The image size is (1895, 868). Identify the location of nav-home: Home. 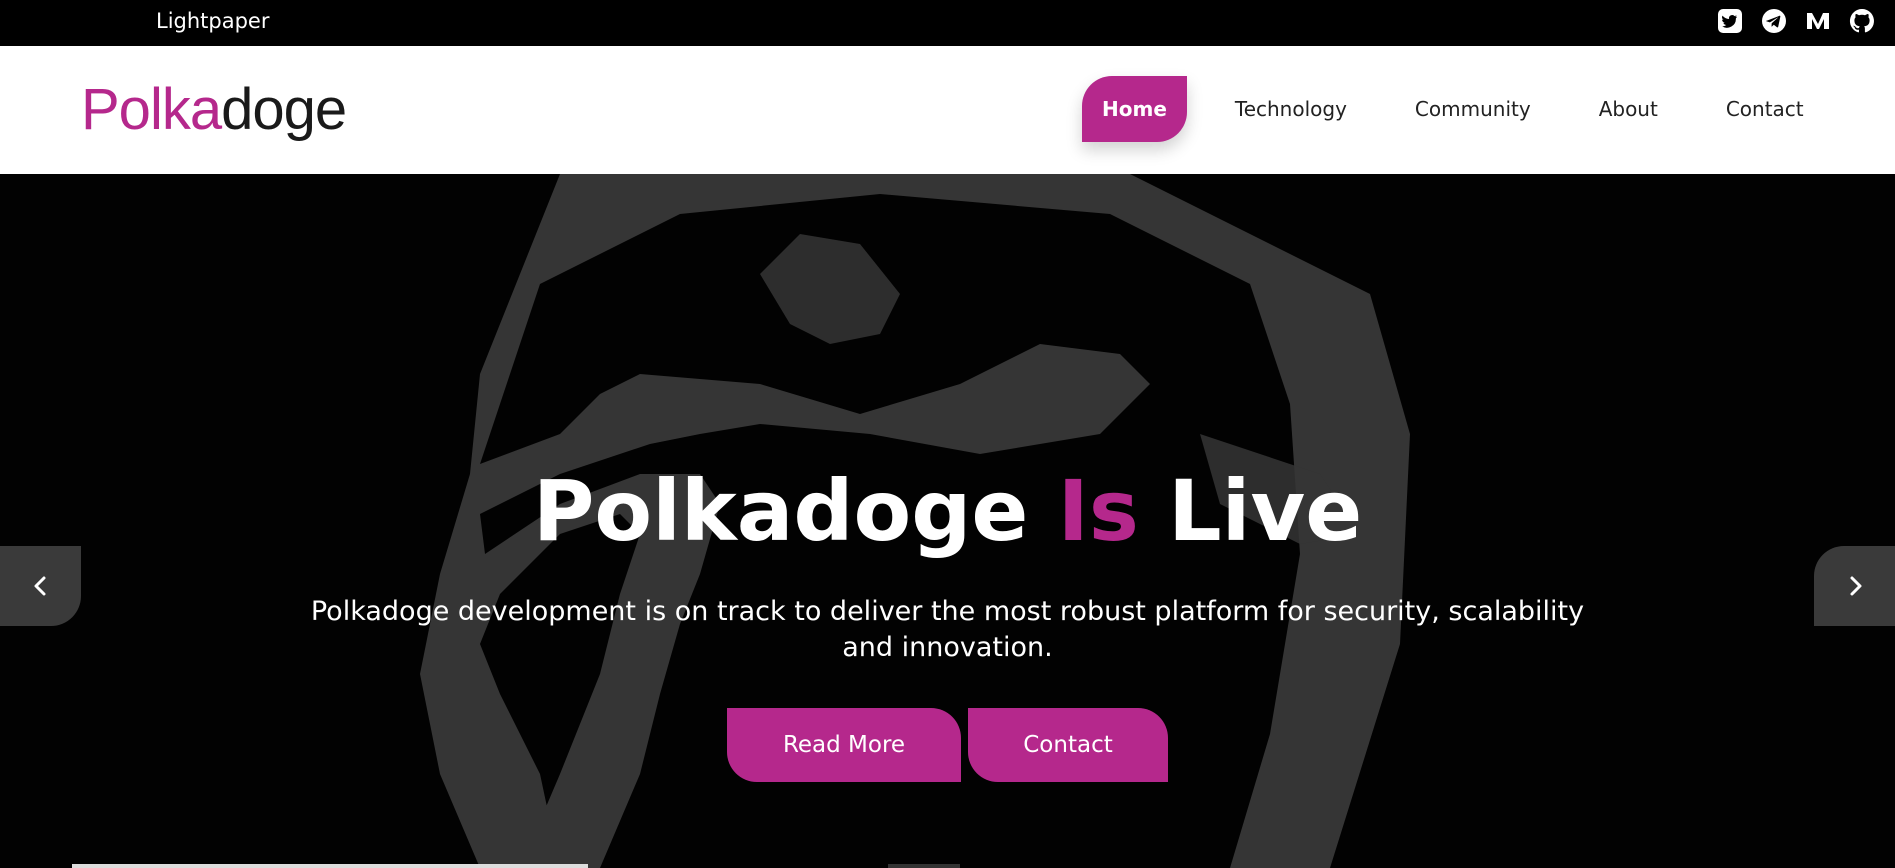
(1134, 109).